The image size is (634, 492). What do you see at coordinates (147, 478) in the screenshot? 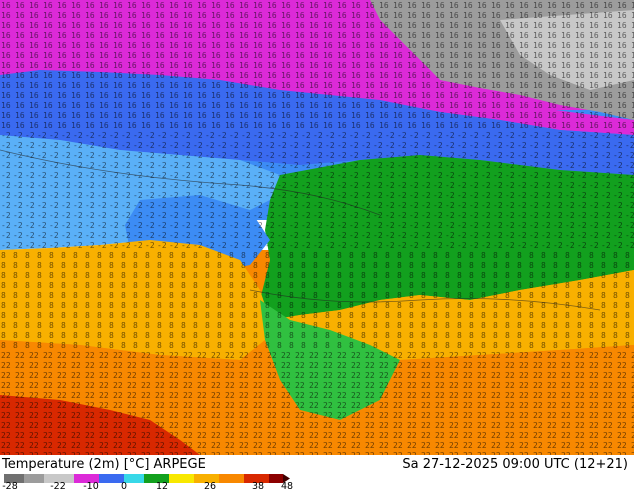
I see `color-legend` at bounding box center [147, 478].